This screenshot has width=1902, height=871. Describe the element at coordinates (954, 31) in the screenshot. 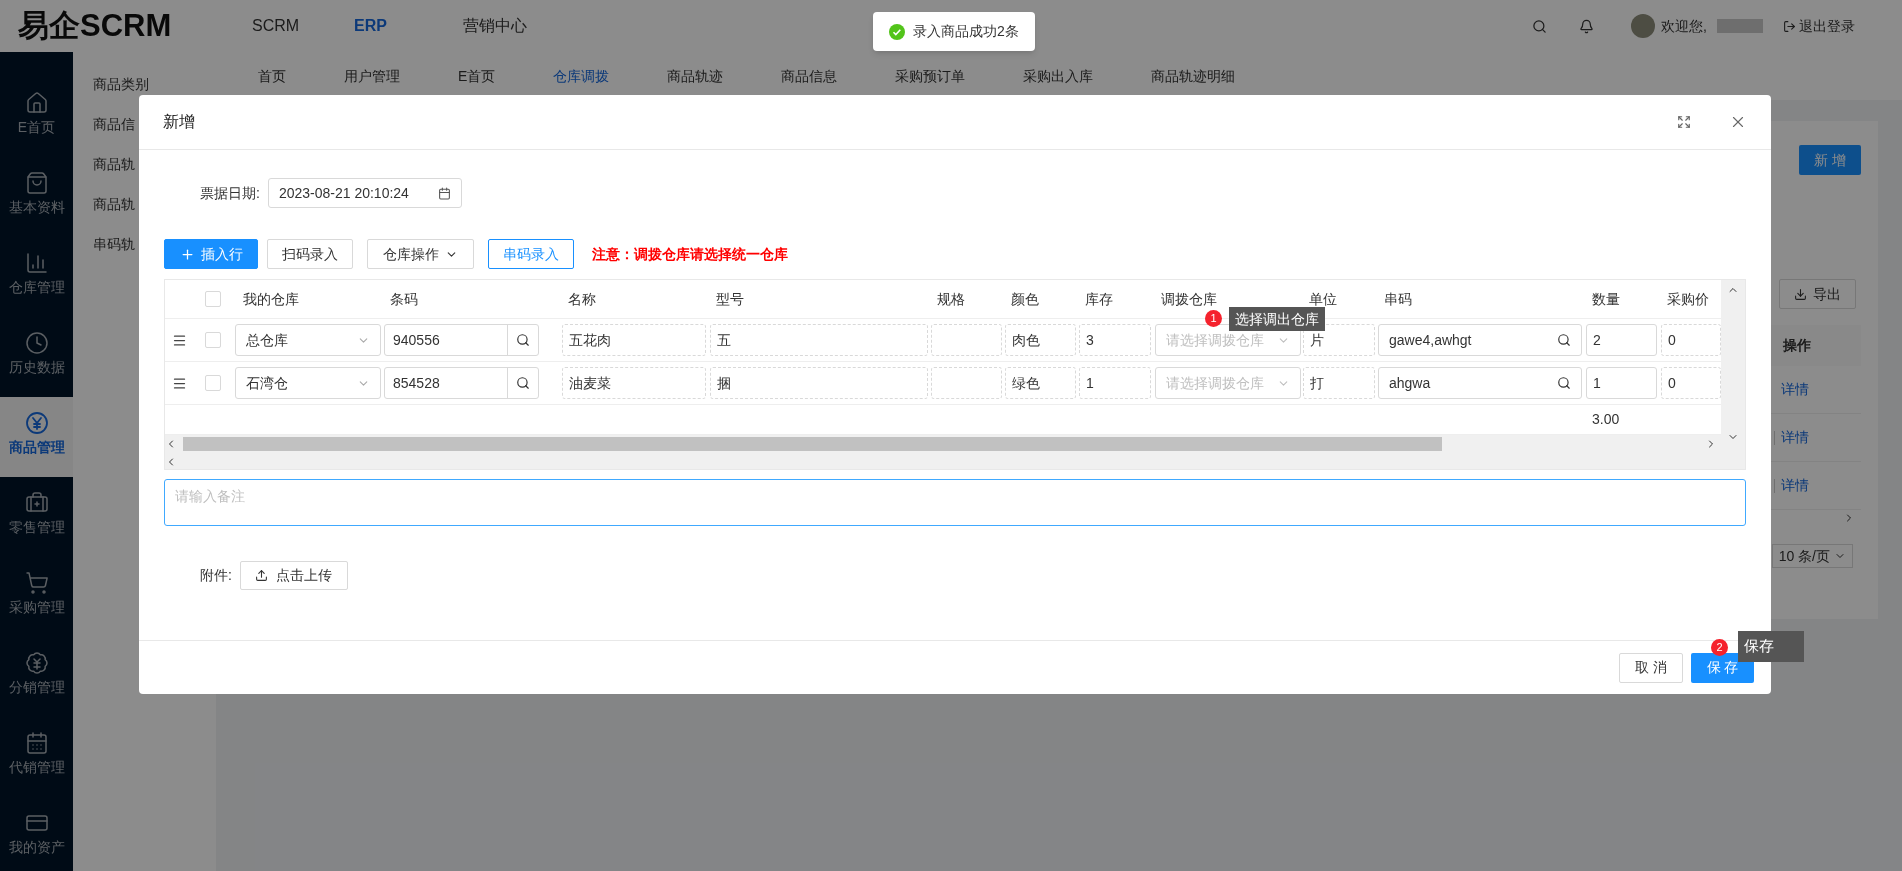

I see `toast: 录入商品成功2条` at that location.